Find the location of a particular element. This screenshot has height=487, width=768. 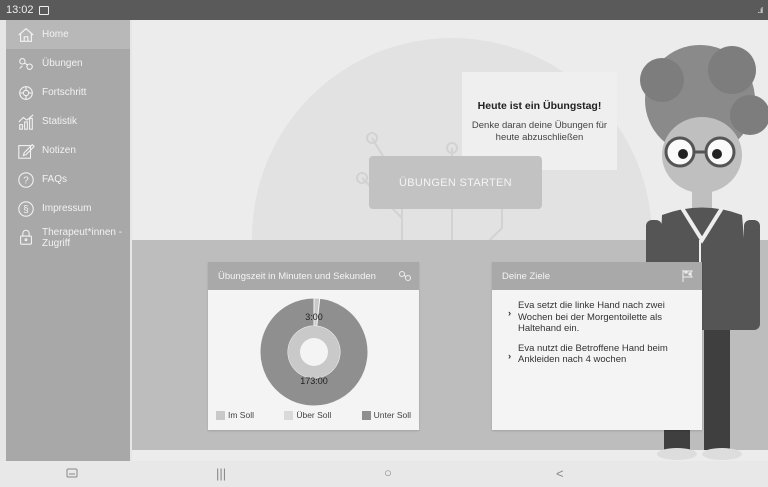

legend-label: Über Soll is located at coordinates (314, 415).